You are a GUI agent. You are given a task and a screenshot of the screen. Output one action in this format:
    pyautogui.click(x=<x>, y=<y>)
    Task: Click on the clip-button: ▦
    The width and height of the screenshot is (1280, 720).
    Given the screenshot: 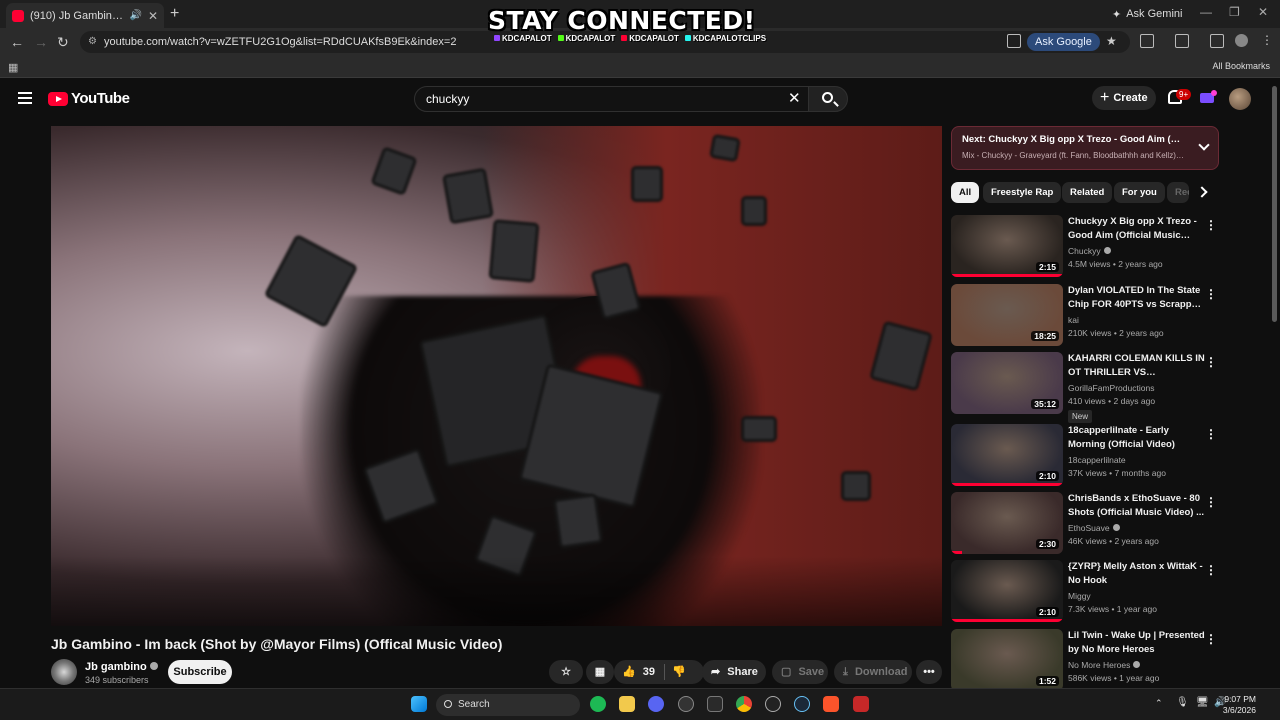 What is the action you would take?
    pyautogui.click(x=600, y=672)
    